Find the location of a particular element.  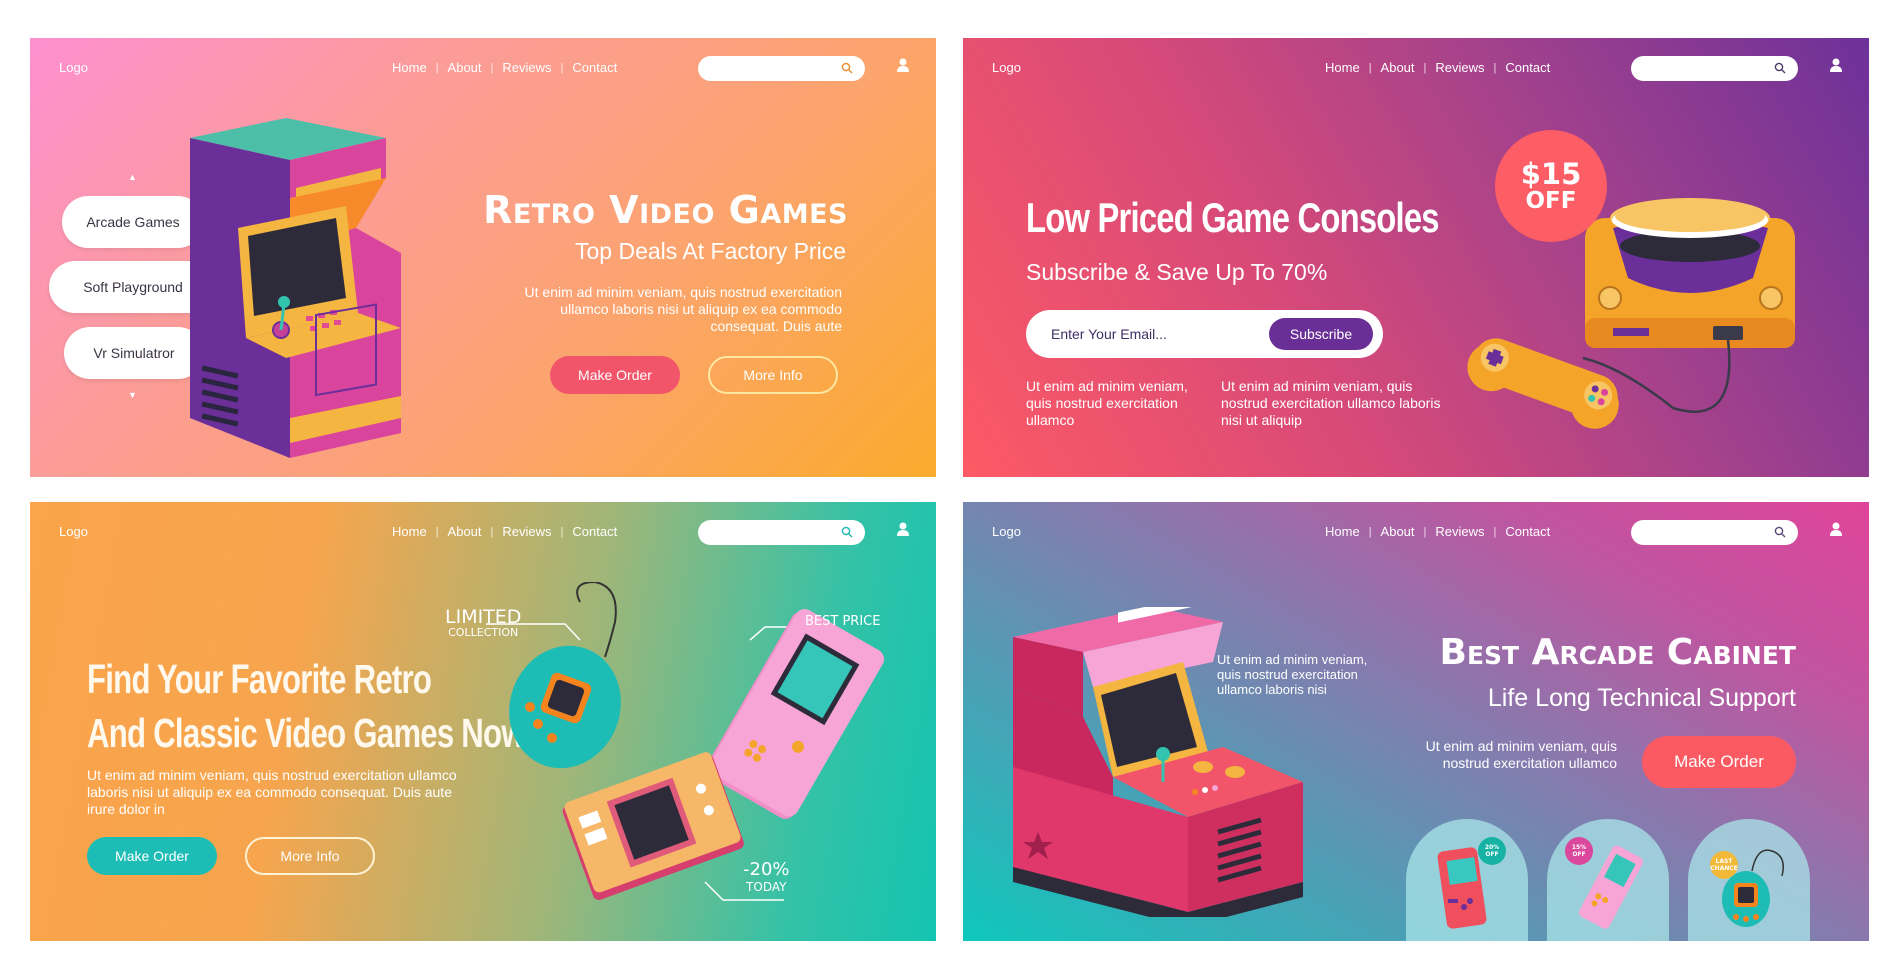

tag-discount-percent: -20% is located at coordinates (766, 869).